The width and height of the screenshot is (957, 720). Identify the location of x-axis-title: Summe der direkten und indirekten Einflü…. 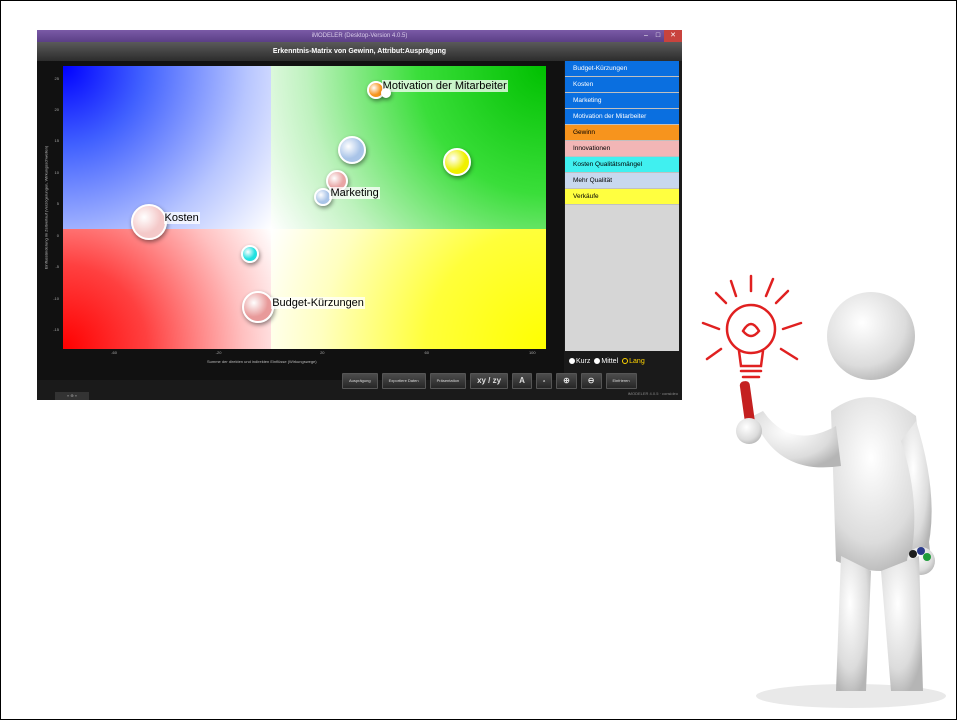
(262, 361).